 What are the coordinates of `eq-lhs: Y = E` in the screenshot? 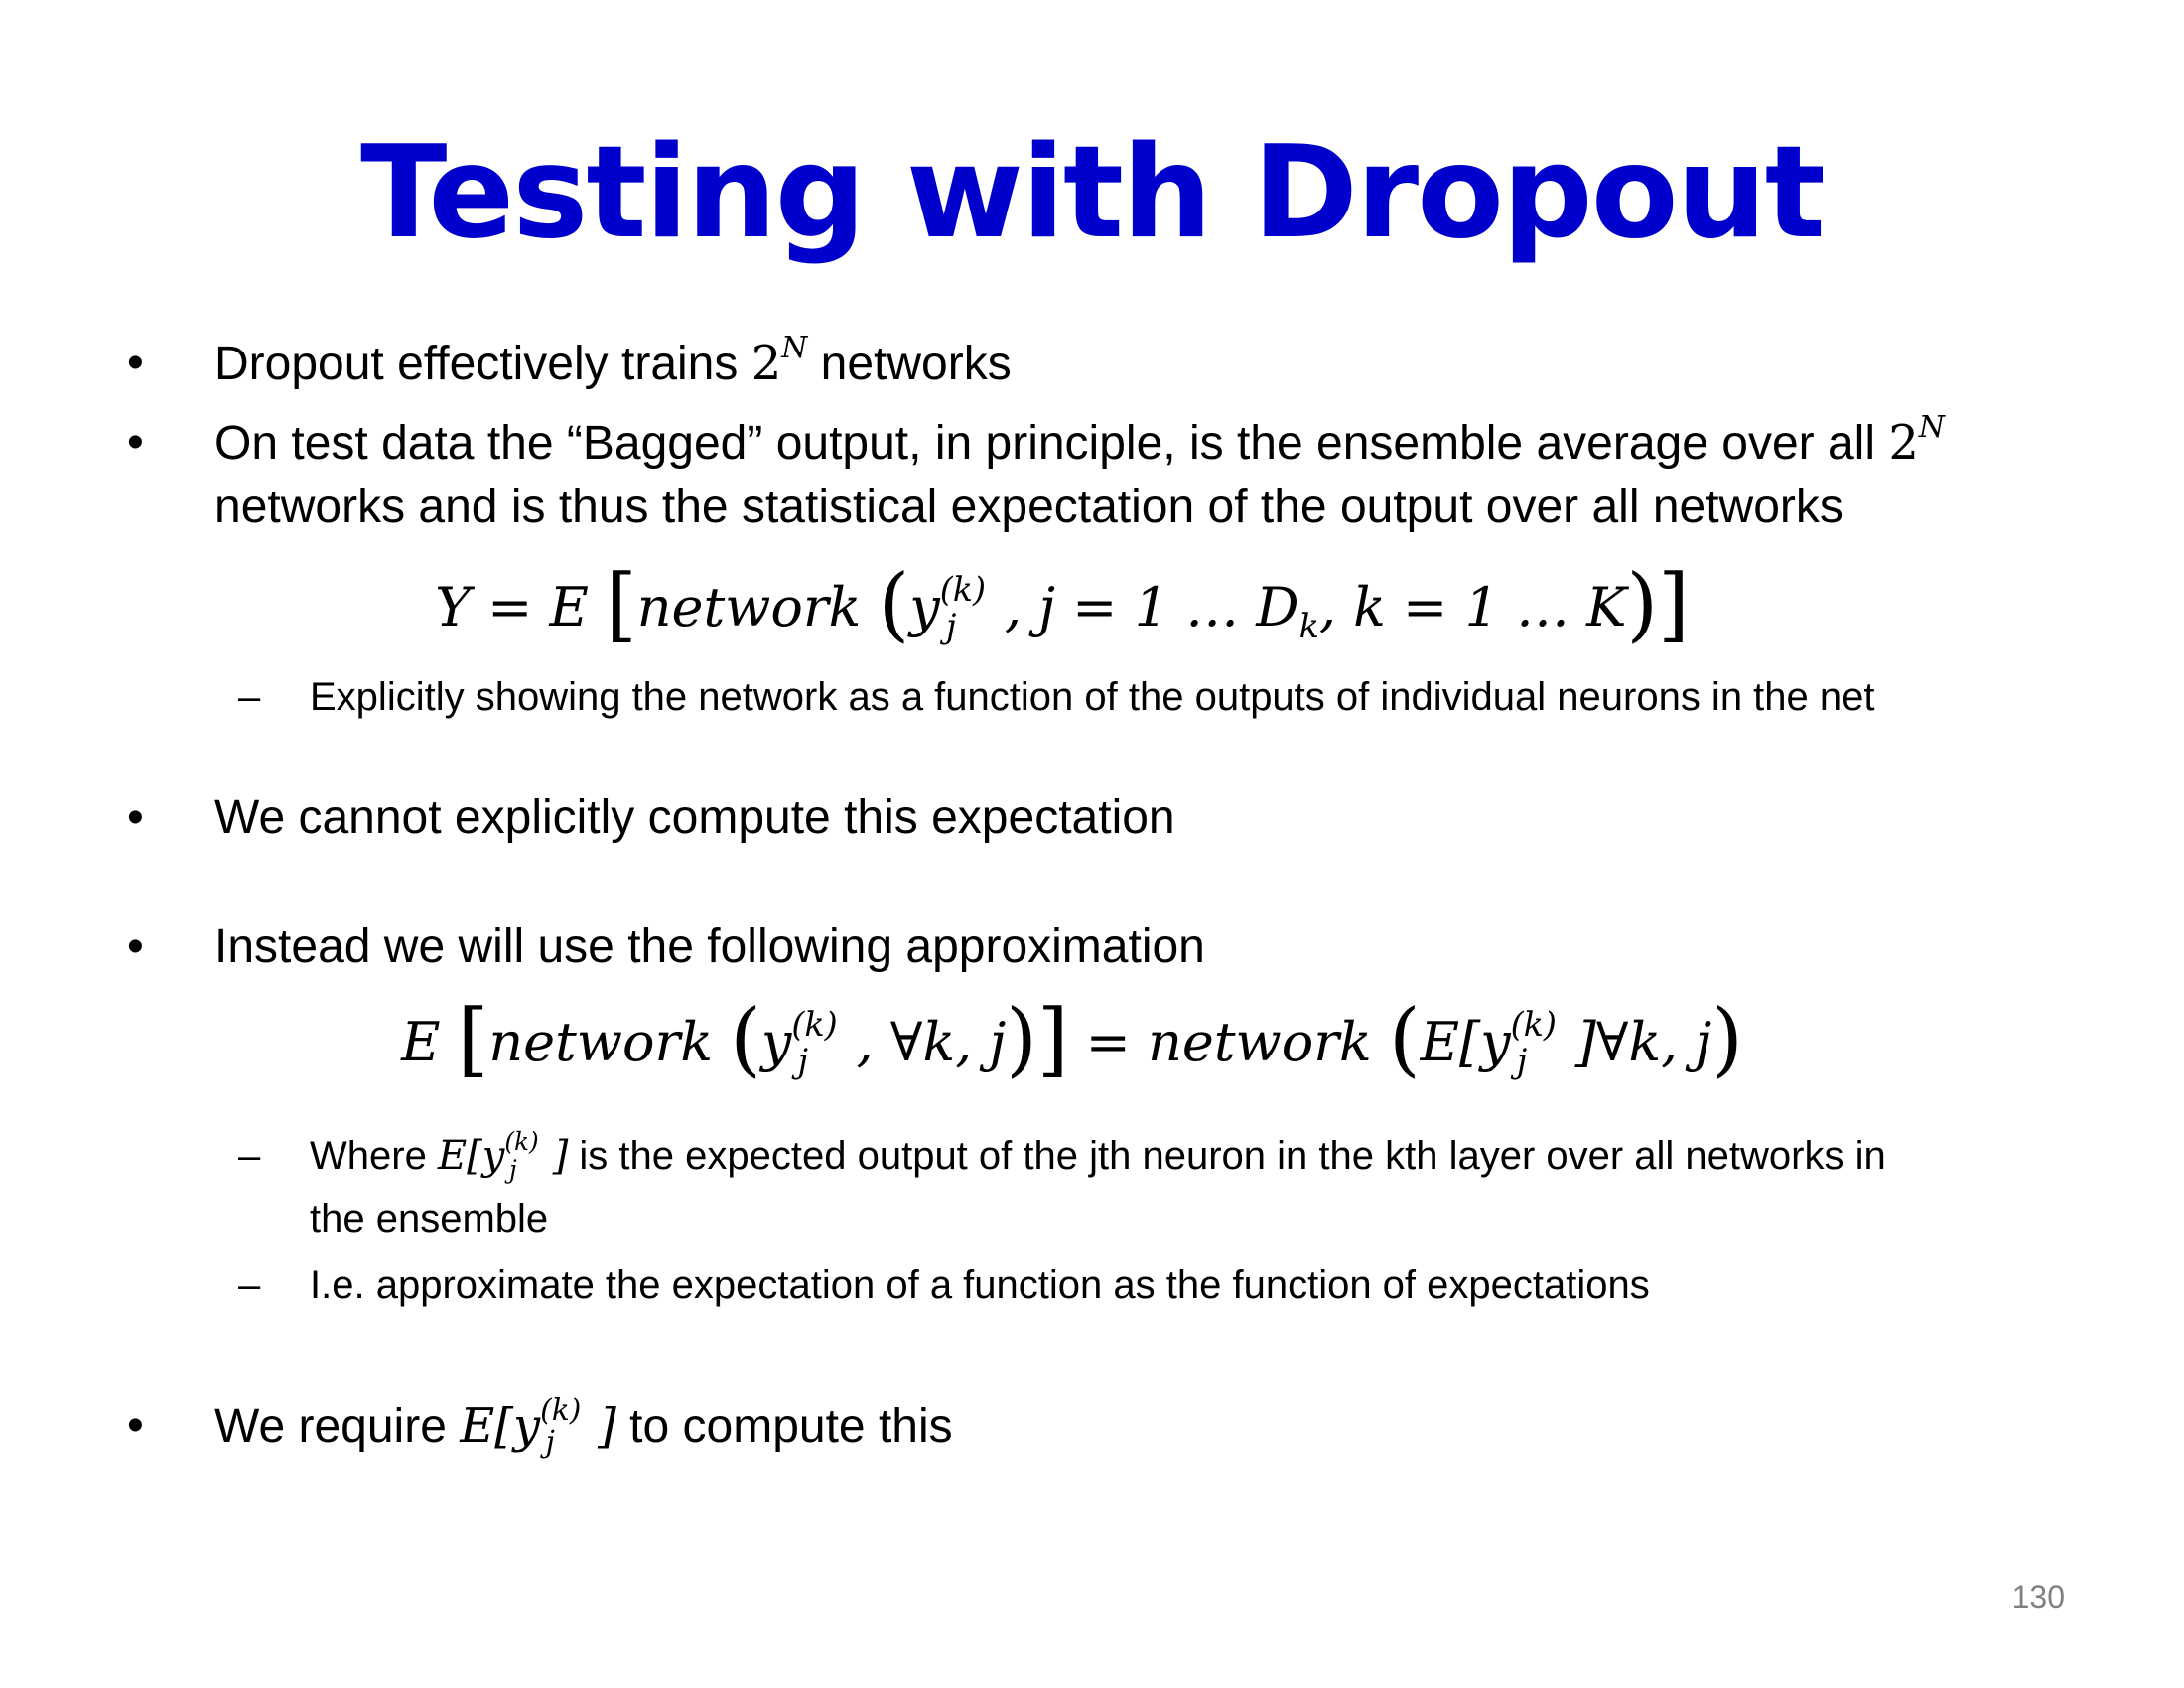 It's located at (521, 607).